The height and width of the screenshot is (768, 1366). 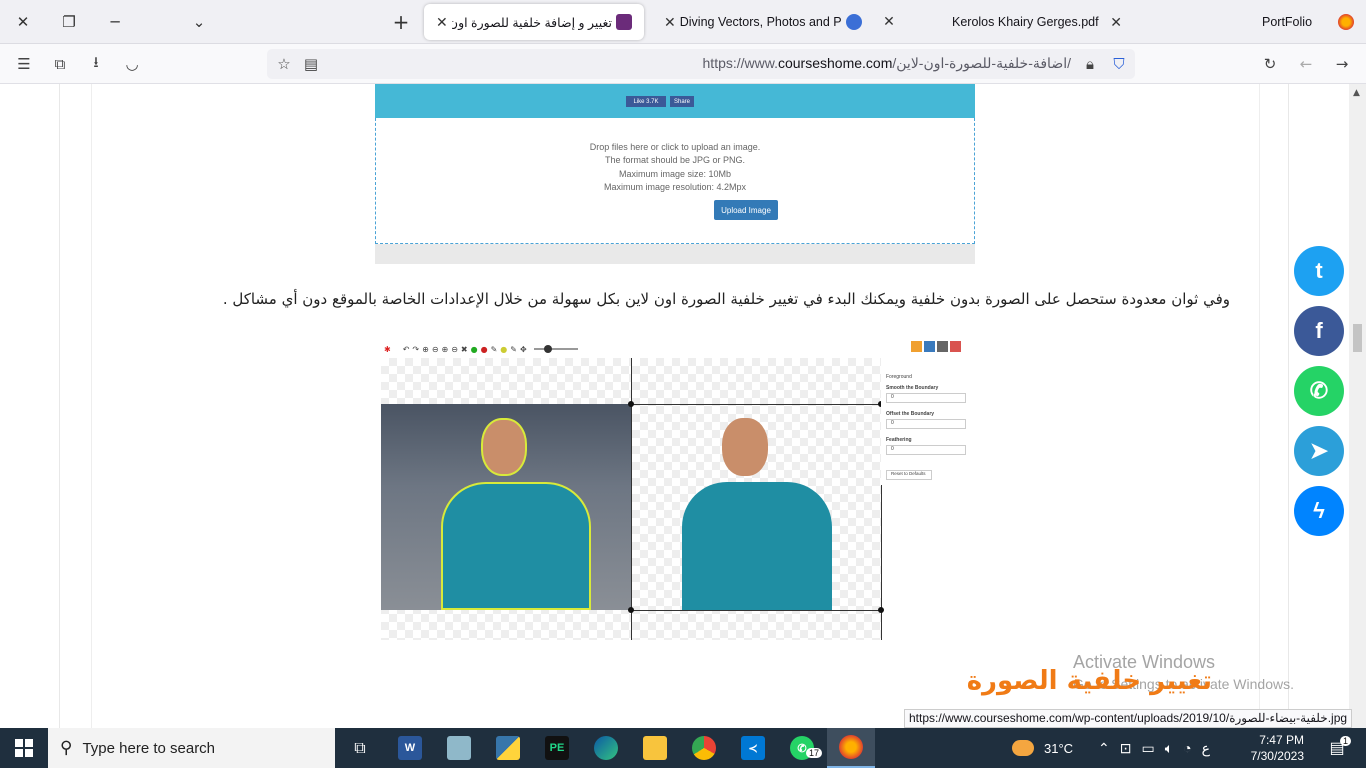 I want to click on tab-pdf: Kerolos Khairy Gerges.pdf ✕, so click(x=1039, y=22).